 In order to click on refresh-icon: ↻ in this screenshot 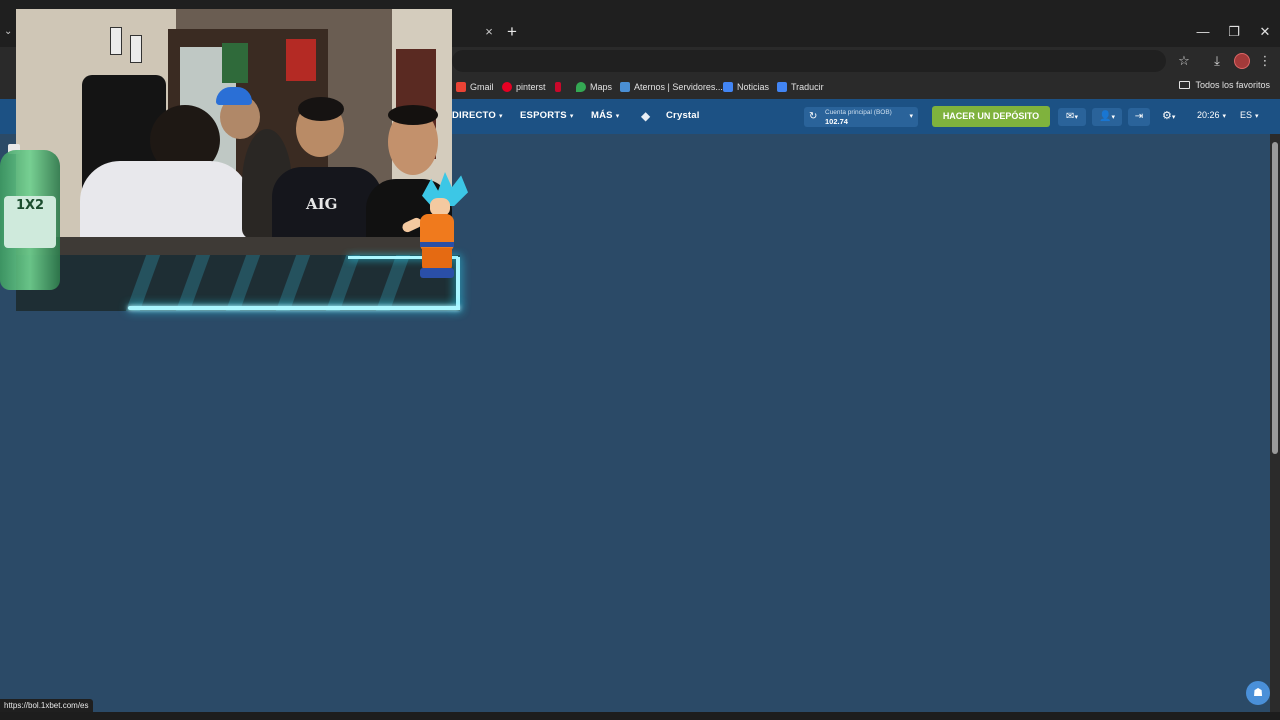, I will do `click(813, 116)`.